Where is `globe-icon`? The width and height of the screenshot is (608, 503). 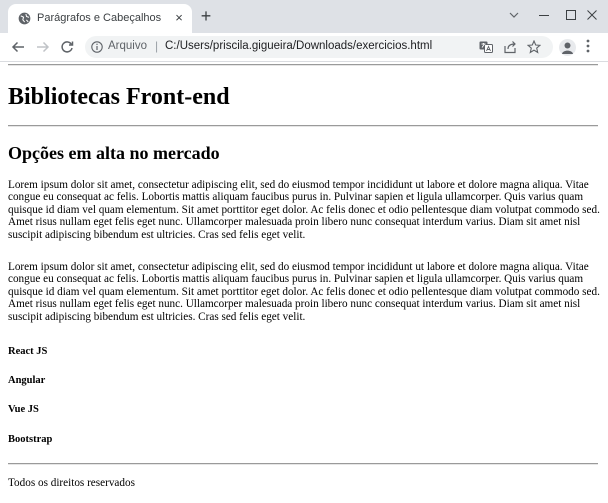
globe-icon is located at coordinates (24, 18).